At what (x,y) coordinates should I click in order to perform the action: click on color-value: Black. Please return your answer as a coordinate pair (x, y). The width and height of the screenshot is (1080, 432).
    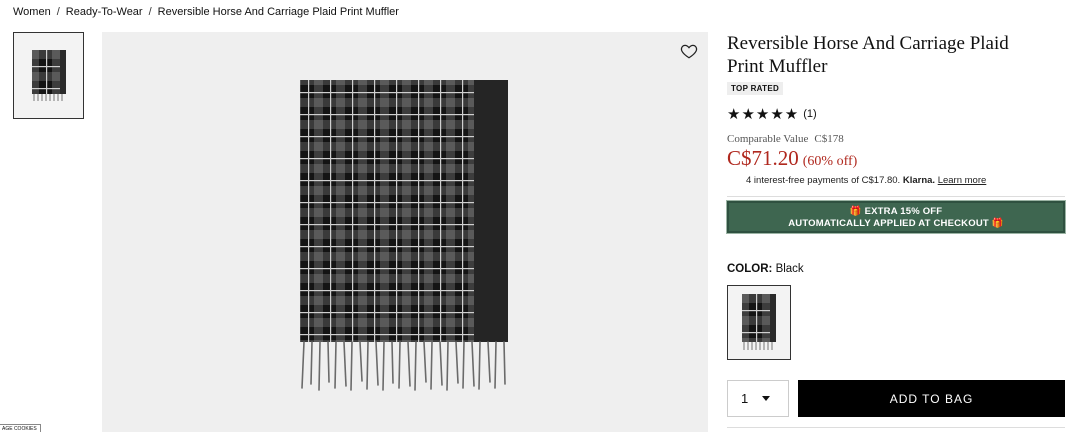
    Looking at the image, I should click on (789, 269).